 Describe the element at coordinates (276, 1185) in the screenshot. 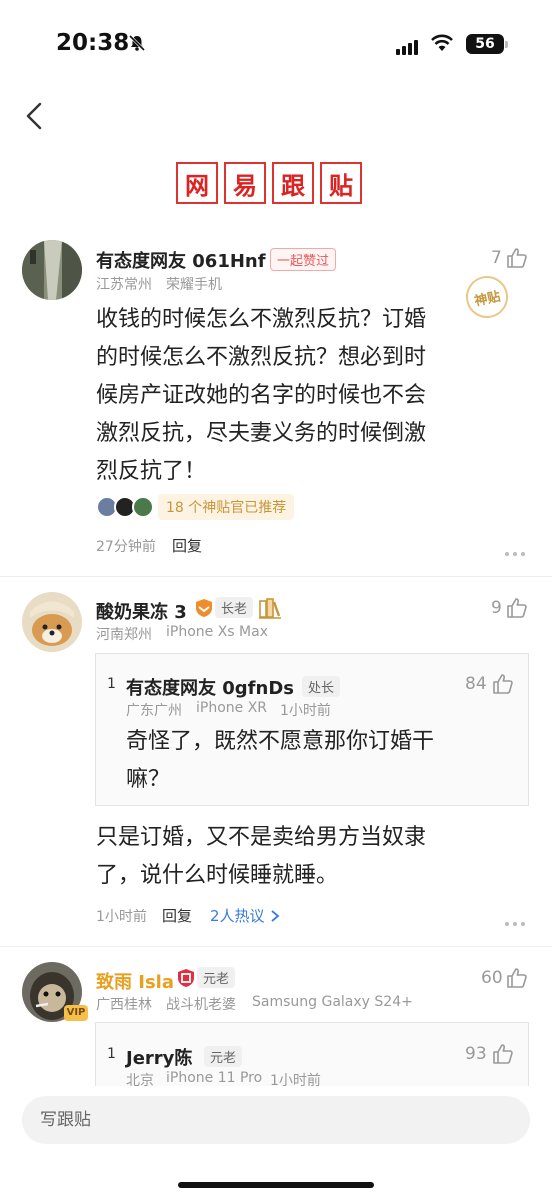

I see `home-indicator` at that location.